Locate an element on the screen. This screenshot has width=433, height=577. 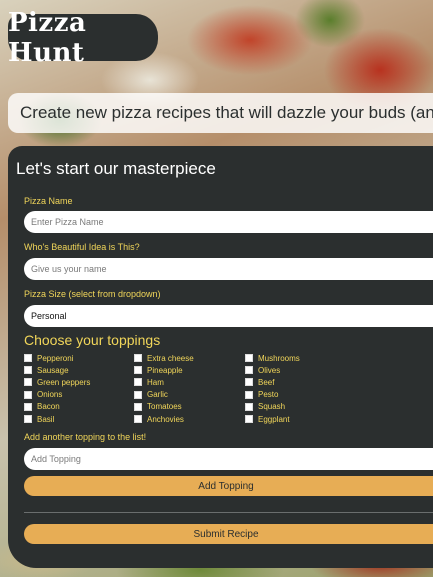
topping-label: Squash is located at coordinates (272, 407).